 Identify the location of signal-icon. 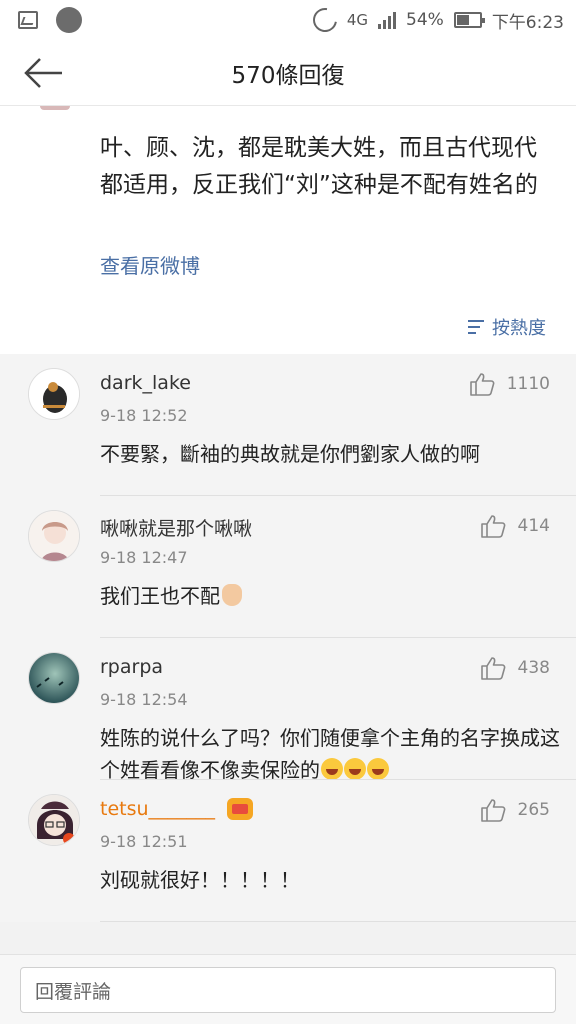
(387, 20).